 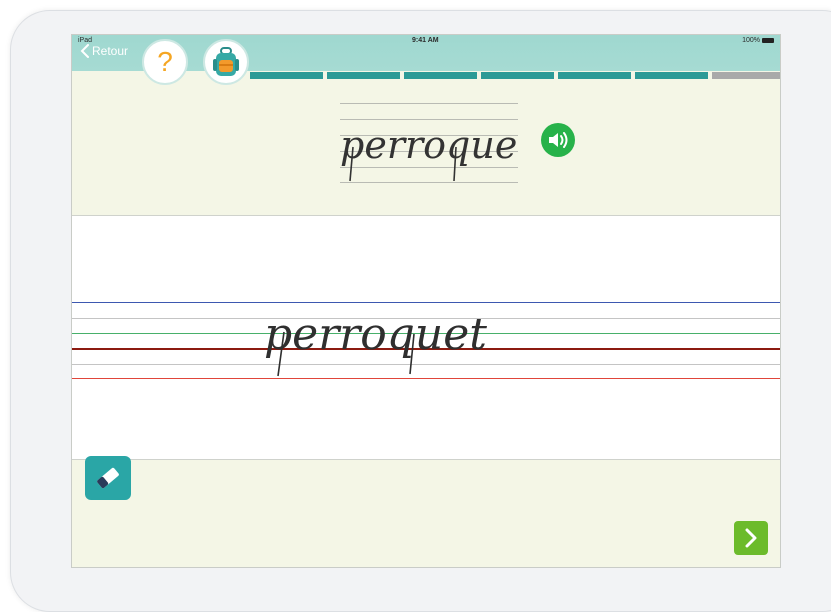 I want to click on model-word-svg: perroquet, so click(x=429, y=152).